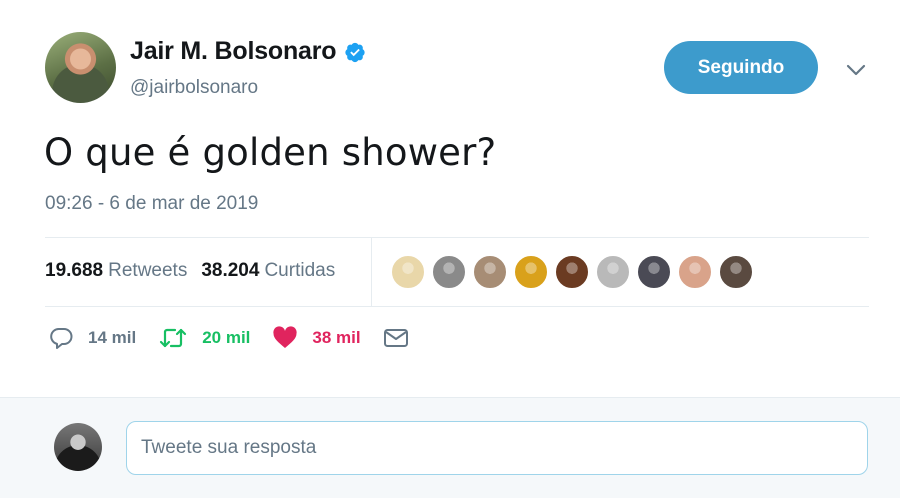  What do you see at coordinates (497, 448) in the screenshot?
I see `reply-input` at bounding box center [497, 448].